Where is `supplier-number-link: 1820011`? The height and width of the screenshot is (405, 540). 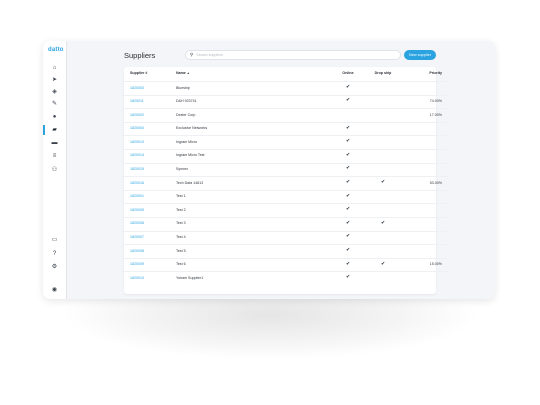
supplier-number-link: 1820011 is located at coordinates (150, 102).